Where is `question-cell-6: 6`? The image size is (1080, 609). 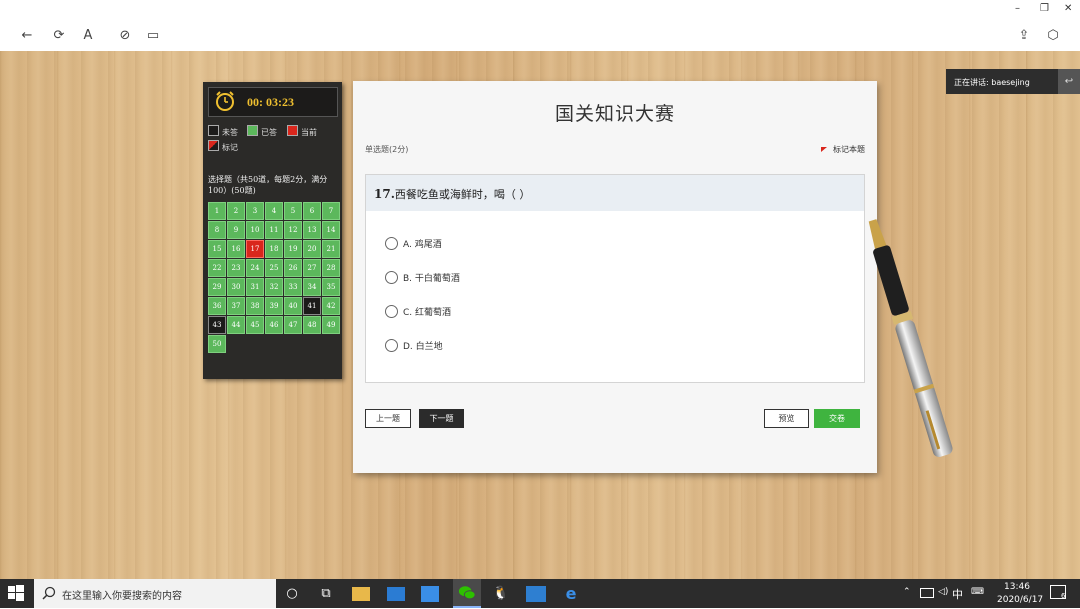 question-cell-6: 6 is located at coordinates (312, 211).